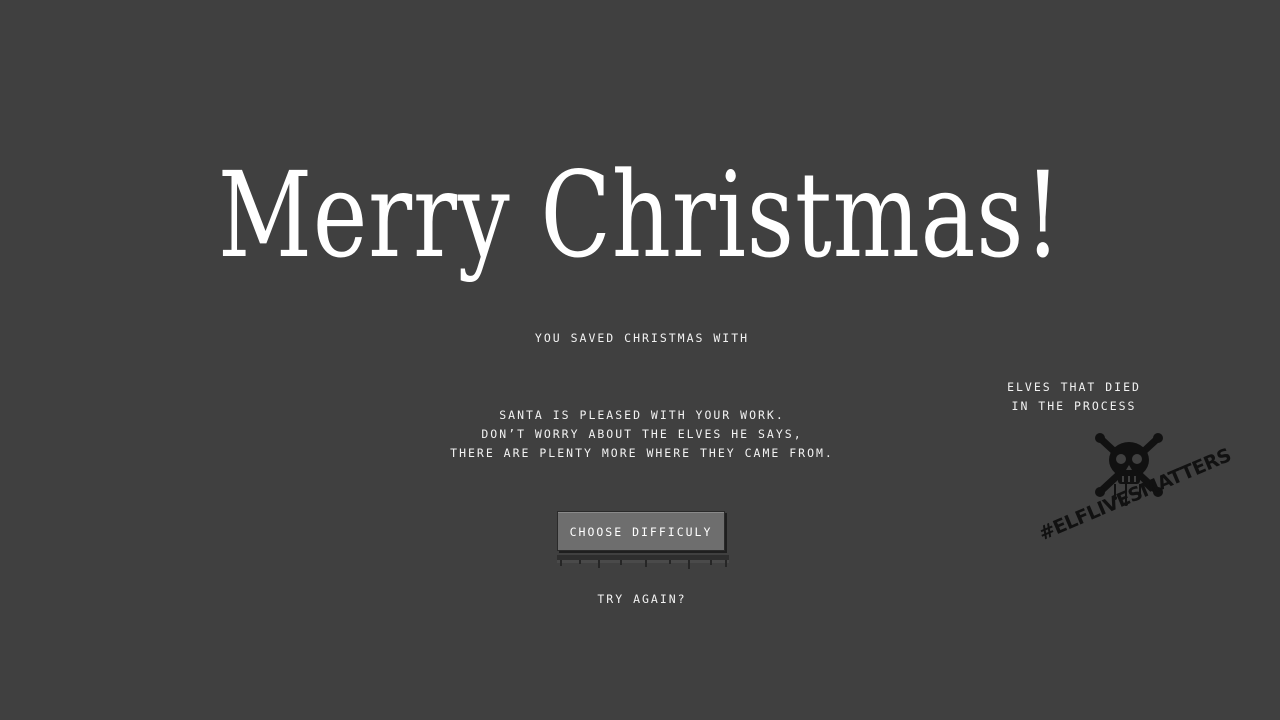  Describe the element at coordinates (643, 562) in the screenshot. I see `snow-drip-decoration` at that location.